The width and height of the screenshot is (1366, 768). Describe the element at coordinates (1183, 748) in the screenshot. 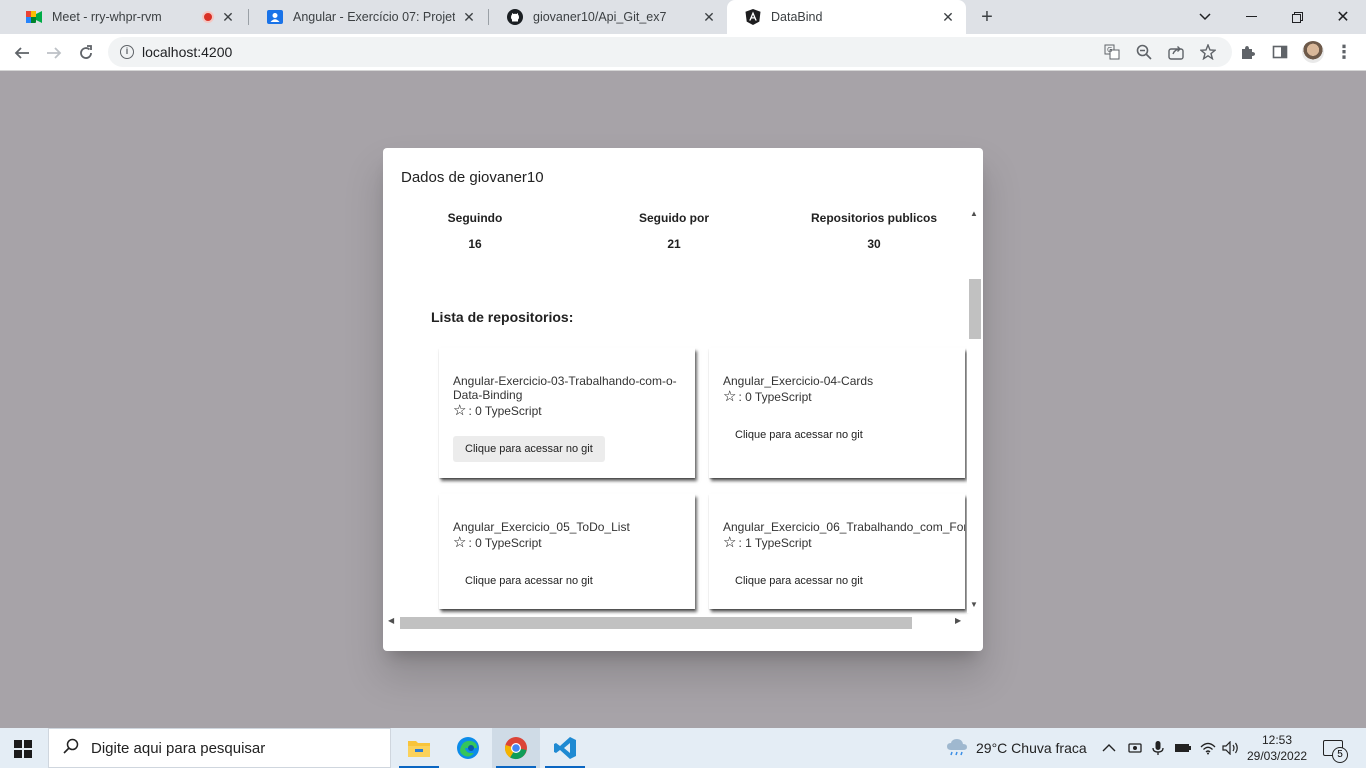

I see `battery-icon` at that location.